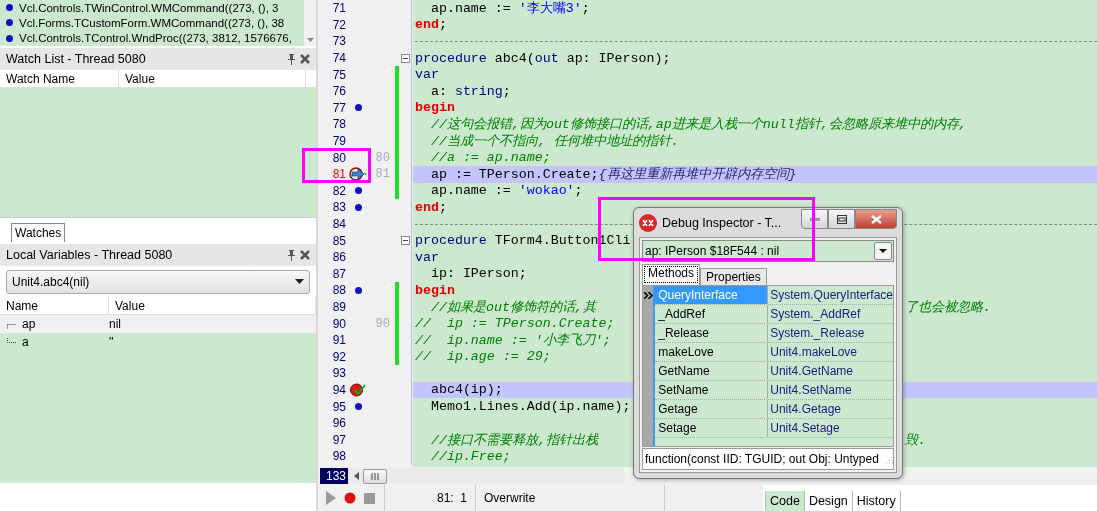  Describe the element at coordinates (111, 342) in the screenshot. I see `variable-value: ''` at that location.